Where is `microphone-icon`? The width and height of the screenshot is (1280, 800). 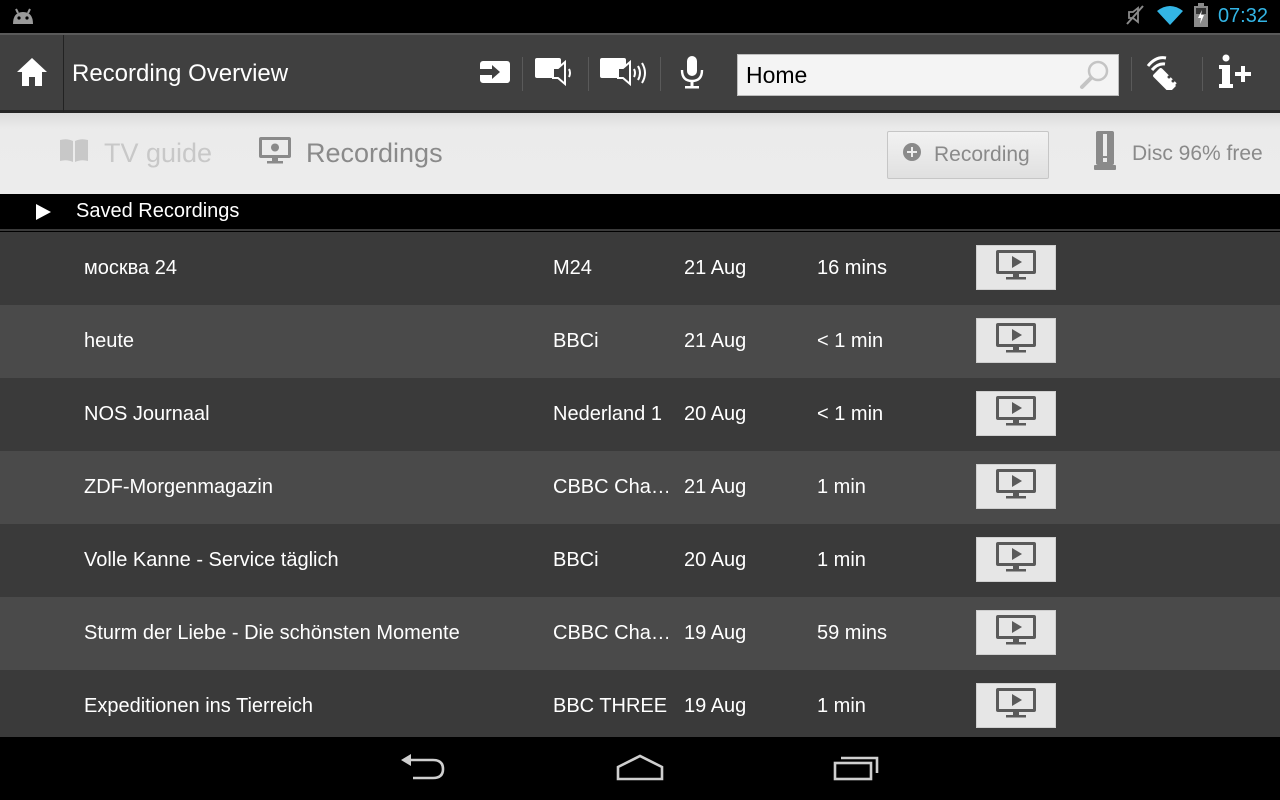 microphone-icon is located at coordinates (692, 74).